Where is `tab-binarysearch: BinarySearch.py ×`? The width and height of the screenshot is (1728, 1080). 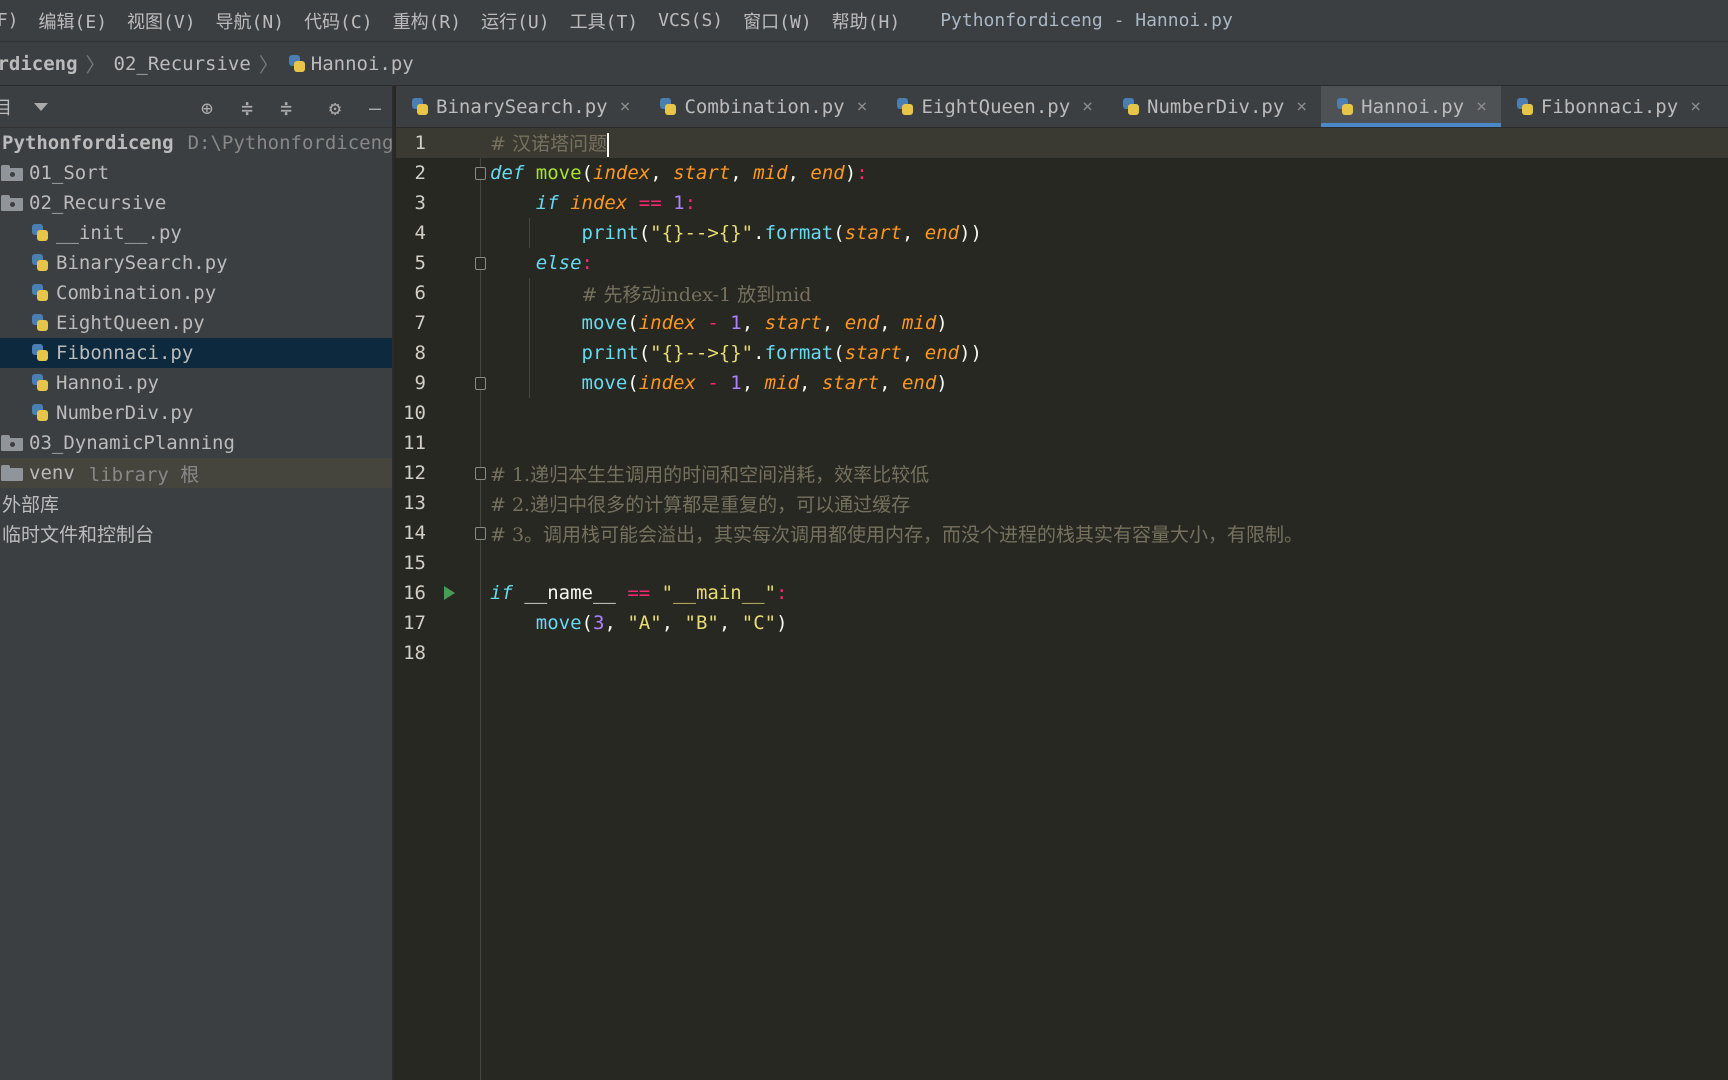
tab-binarysearch: BinarySearch.py × is located at coordinates (520, 106).